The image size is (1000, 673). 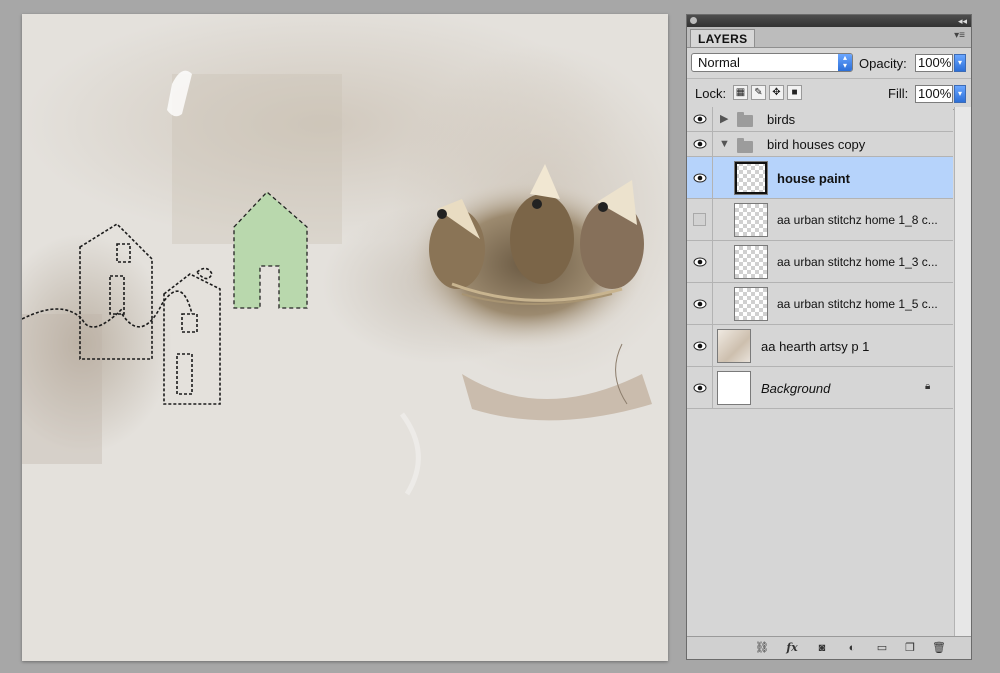 I want to click on eye-hidden-box, so click(x=699, y=219).